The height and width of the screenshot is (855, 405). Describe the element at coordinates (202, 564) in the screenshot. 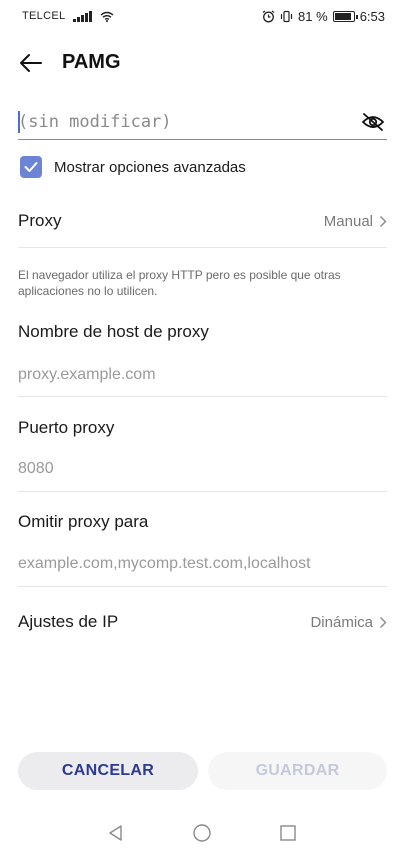

I see `bypass-input` at that location.